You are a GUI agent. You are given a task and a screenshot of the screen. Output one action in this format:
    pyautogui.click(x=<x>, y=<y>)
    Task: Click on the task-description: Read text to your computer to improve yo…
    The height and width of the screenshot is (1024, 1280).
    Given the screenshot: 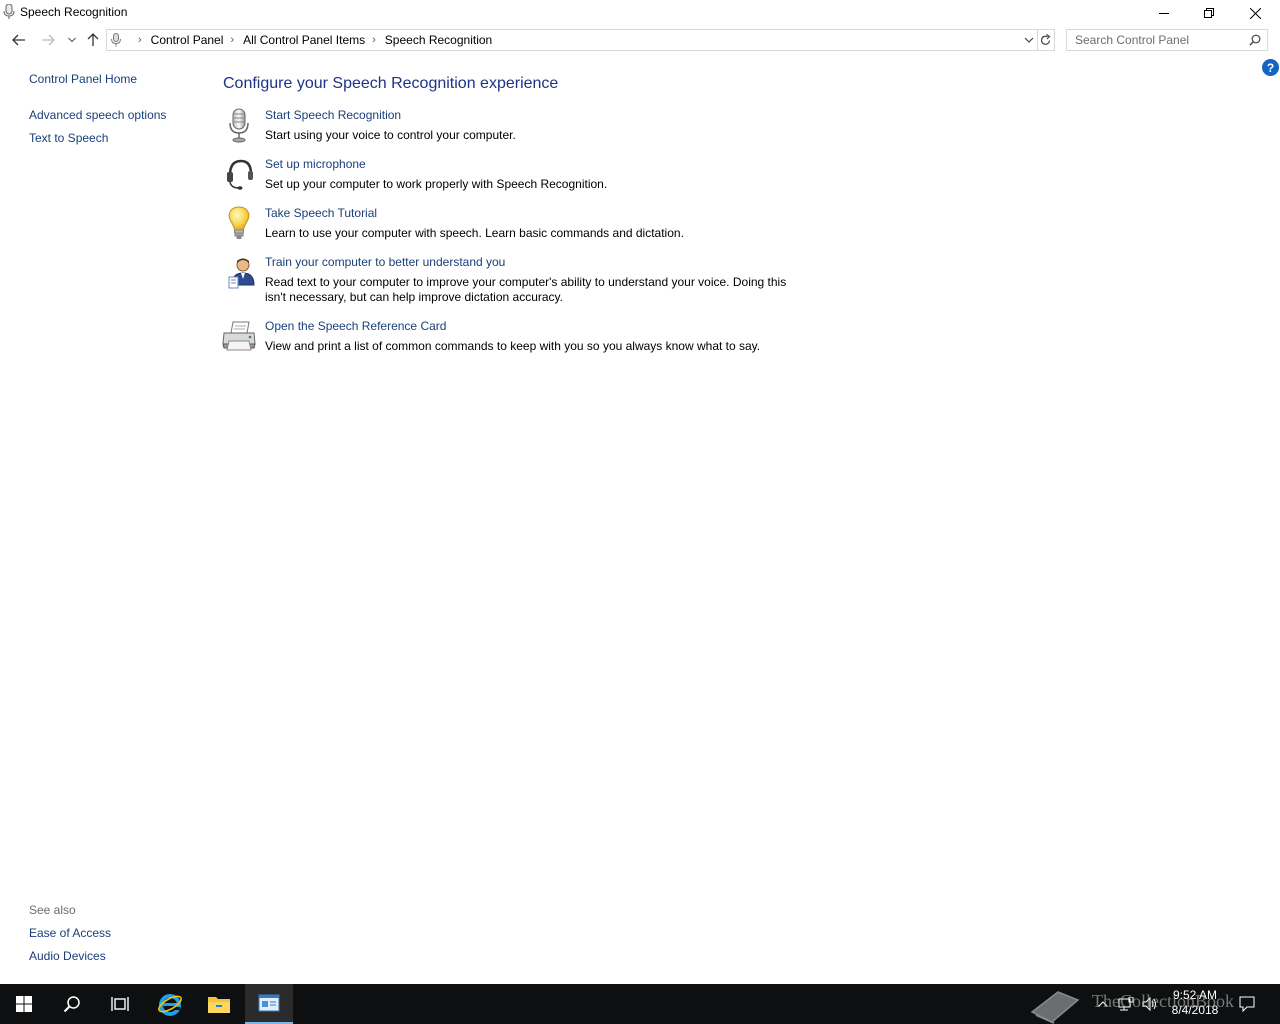 What is the action you would take?
    pyautogui.click(x=526, y=289)
    